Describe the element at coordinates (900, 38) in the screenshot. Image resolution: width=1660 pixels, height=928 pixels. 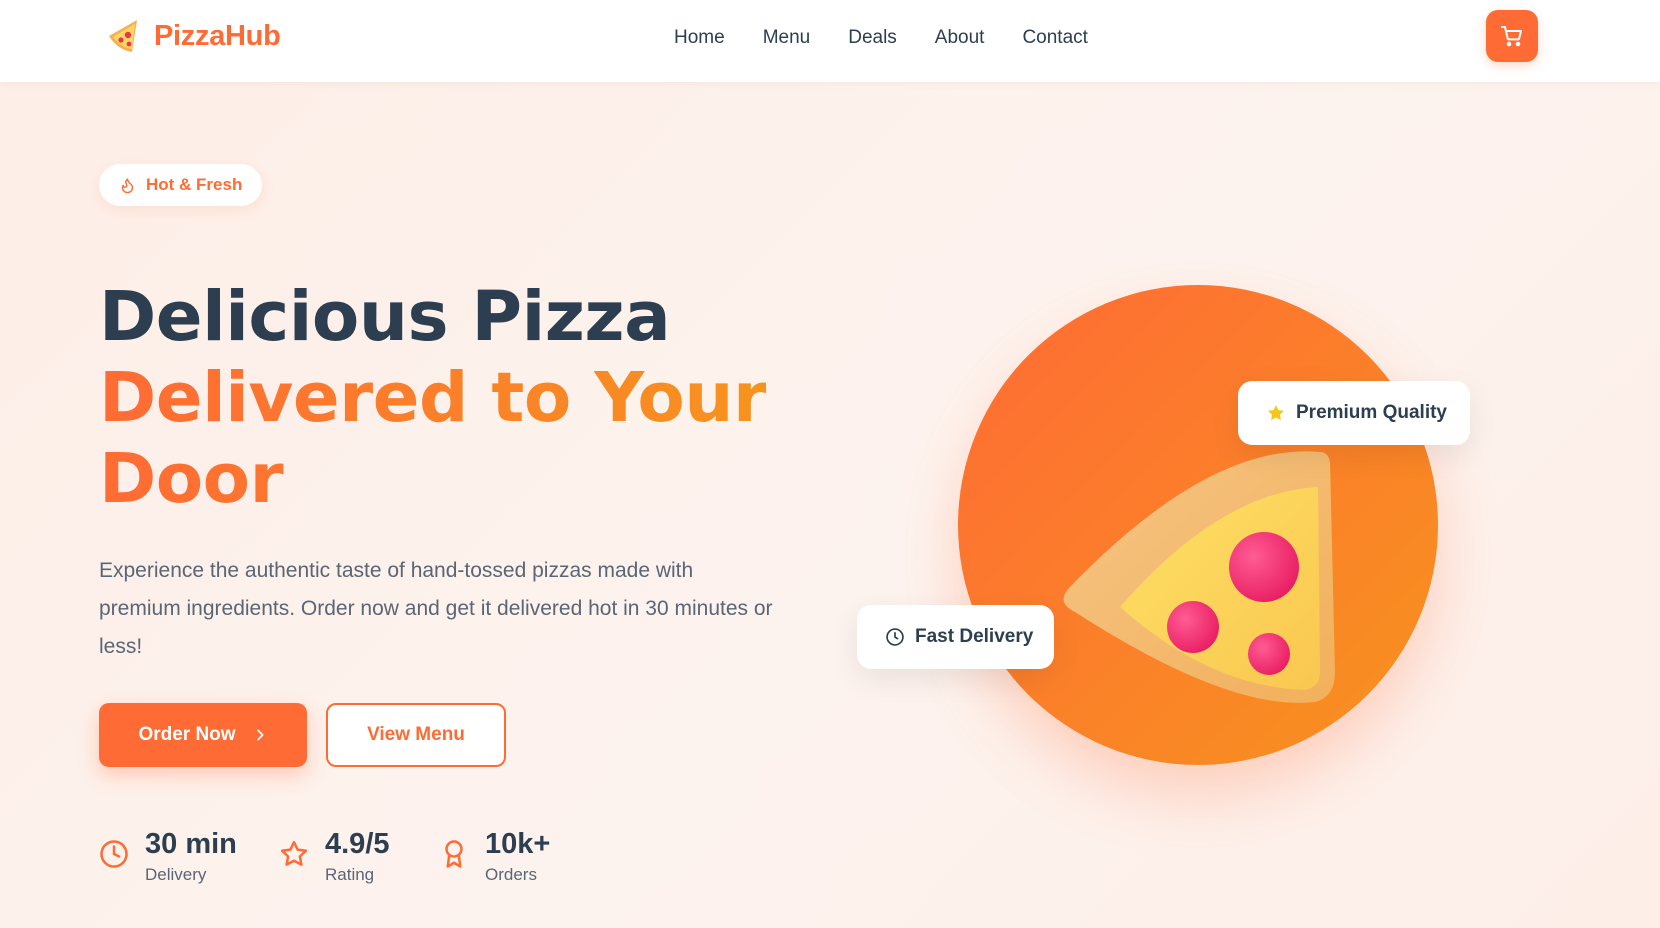
I see `main-nav: Home Menu Deals About Contact` at that location.